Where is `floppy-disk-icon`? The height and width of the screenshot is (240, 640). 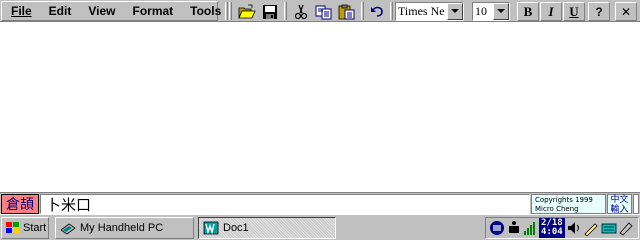
floppy-disk-icon is located at coordinates (270, 11).